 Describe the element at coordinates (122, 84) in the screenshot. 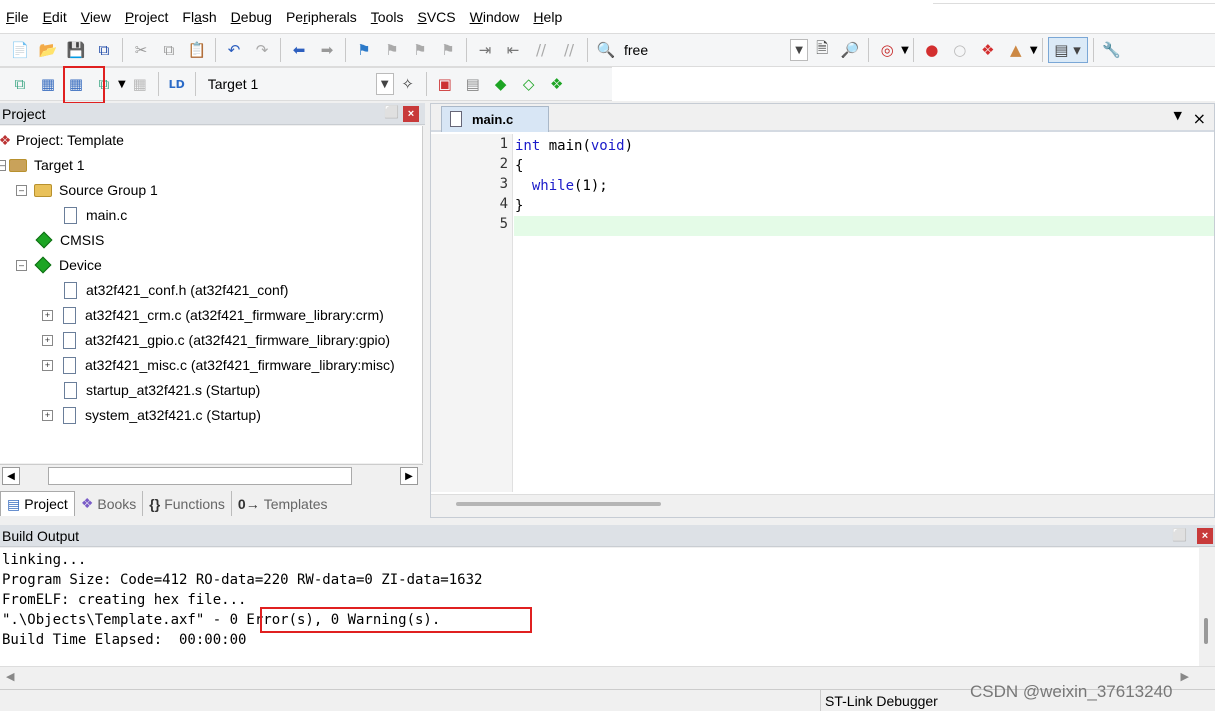

I see `batch-dropdown-arrow: ▼` at that location.